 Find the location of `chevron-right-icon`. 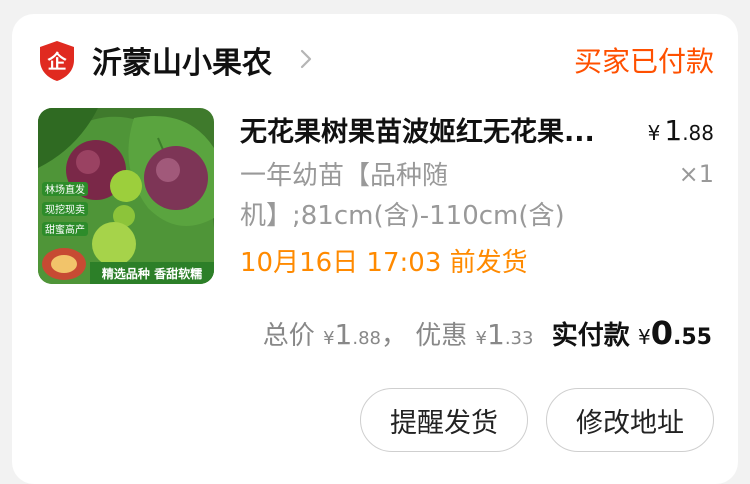

chevron-right-icon is located at coordinates (306, 59).